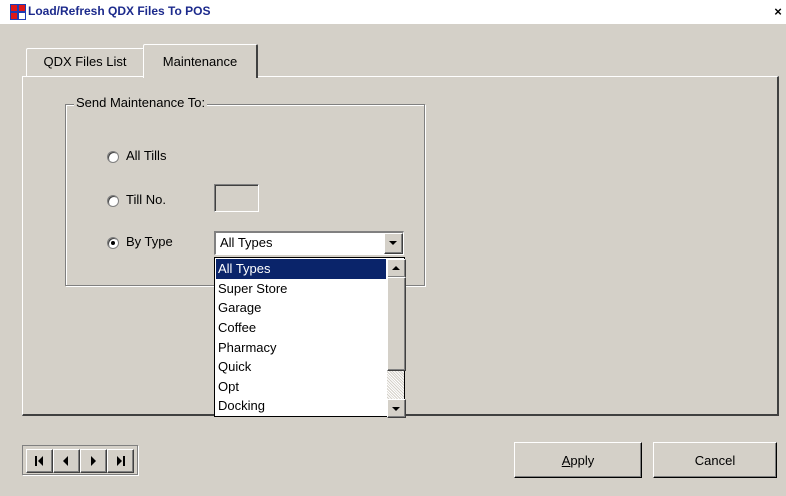  What do you see at coordinates (301, 269) in the screenshot?
I see `list-item: All Types` at bounding box center [301, 269].